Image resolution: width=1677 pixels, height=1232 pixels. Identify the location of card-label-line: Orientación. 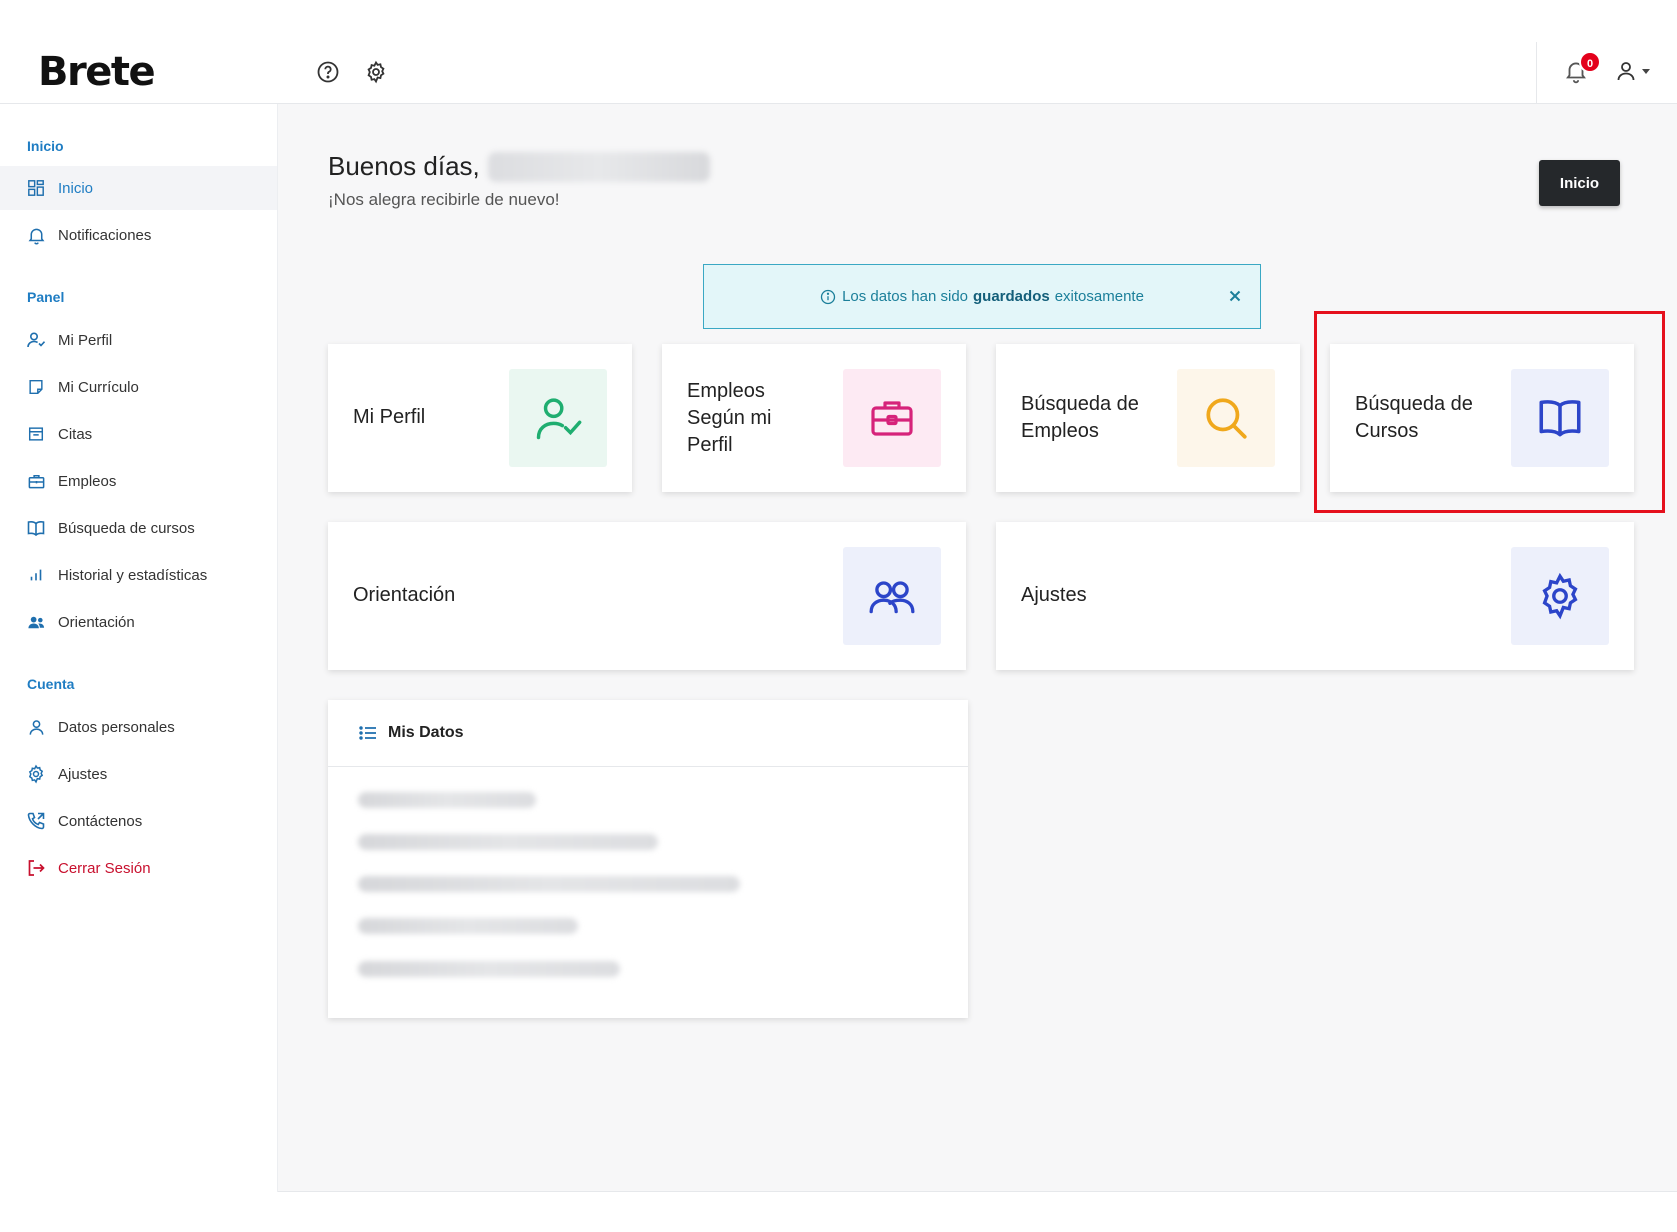
(404, 595).